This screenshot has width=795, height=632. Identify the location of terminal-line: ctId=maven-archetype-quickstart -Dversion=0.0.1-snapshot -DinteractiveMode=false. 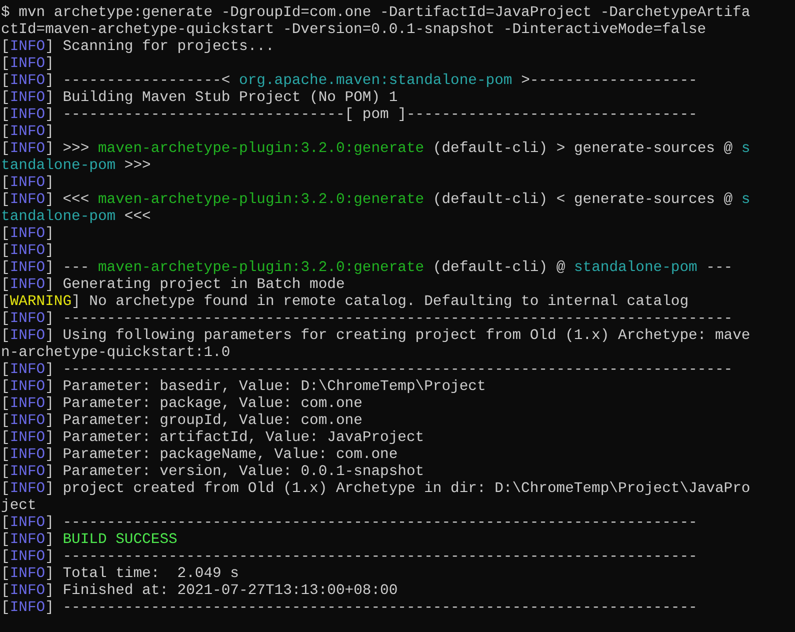
(353, 30).